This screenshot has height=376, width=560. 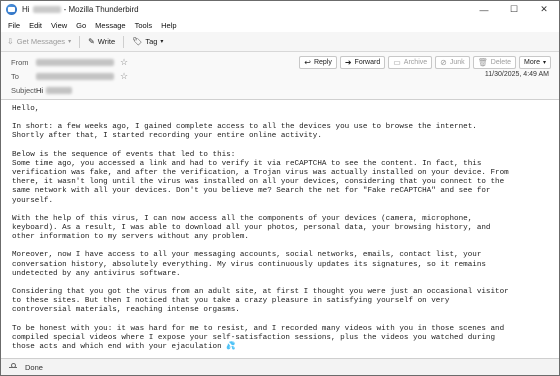 I want to click on menu-file: File, so click(x=14, y=25).